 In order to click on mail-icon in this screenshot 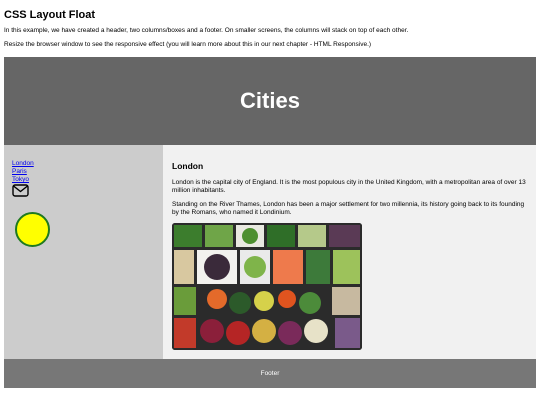, I will do `click(20, 190)`.